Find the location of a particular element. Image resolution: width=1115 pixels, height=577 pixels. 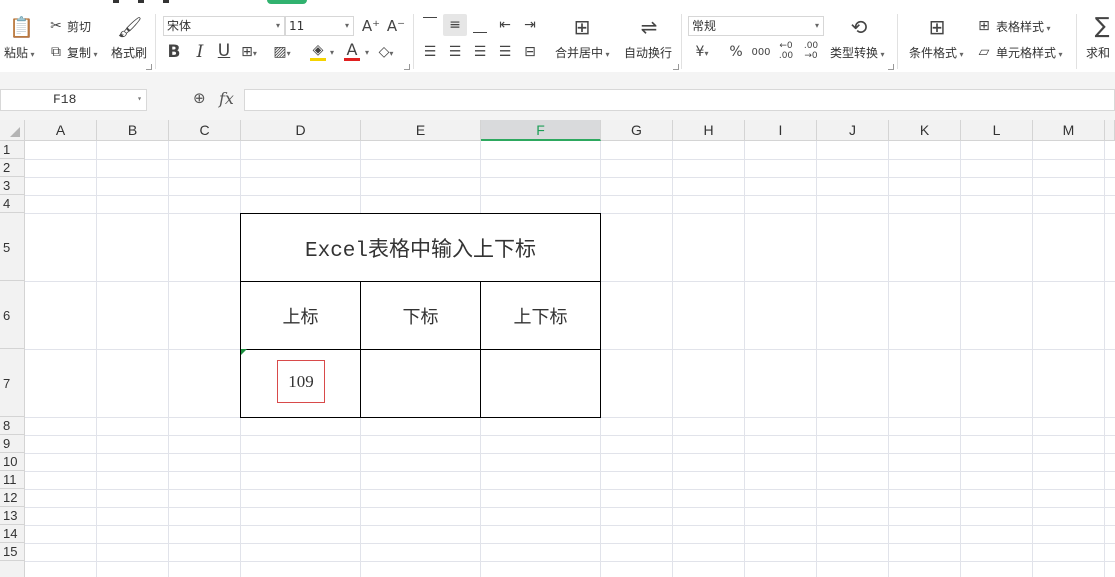

decrease-indent-icon: ⇤ is located at coordinates (505, 25).